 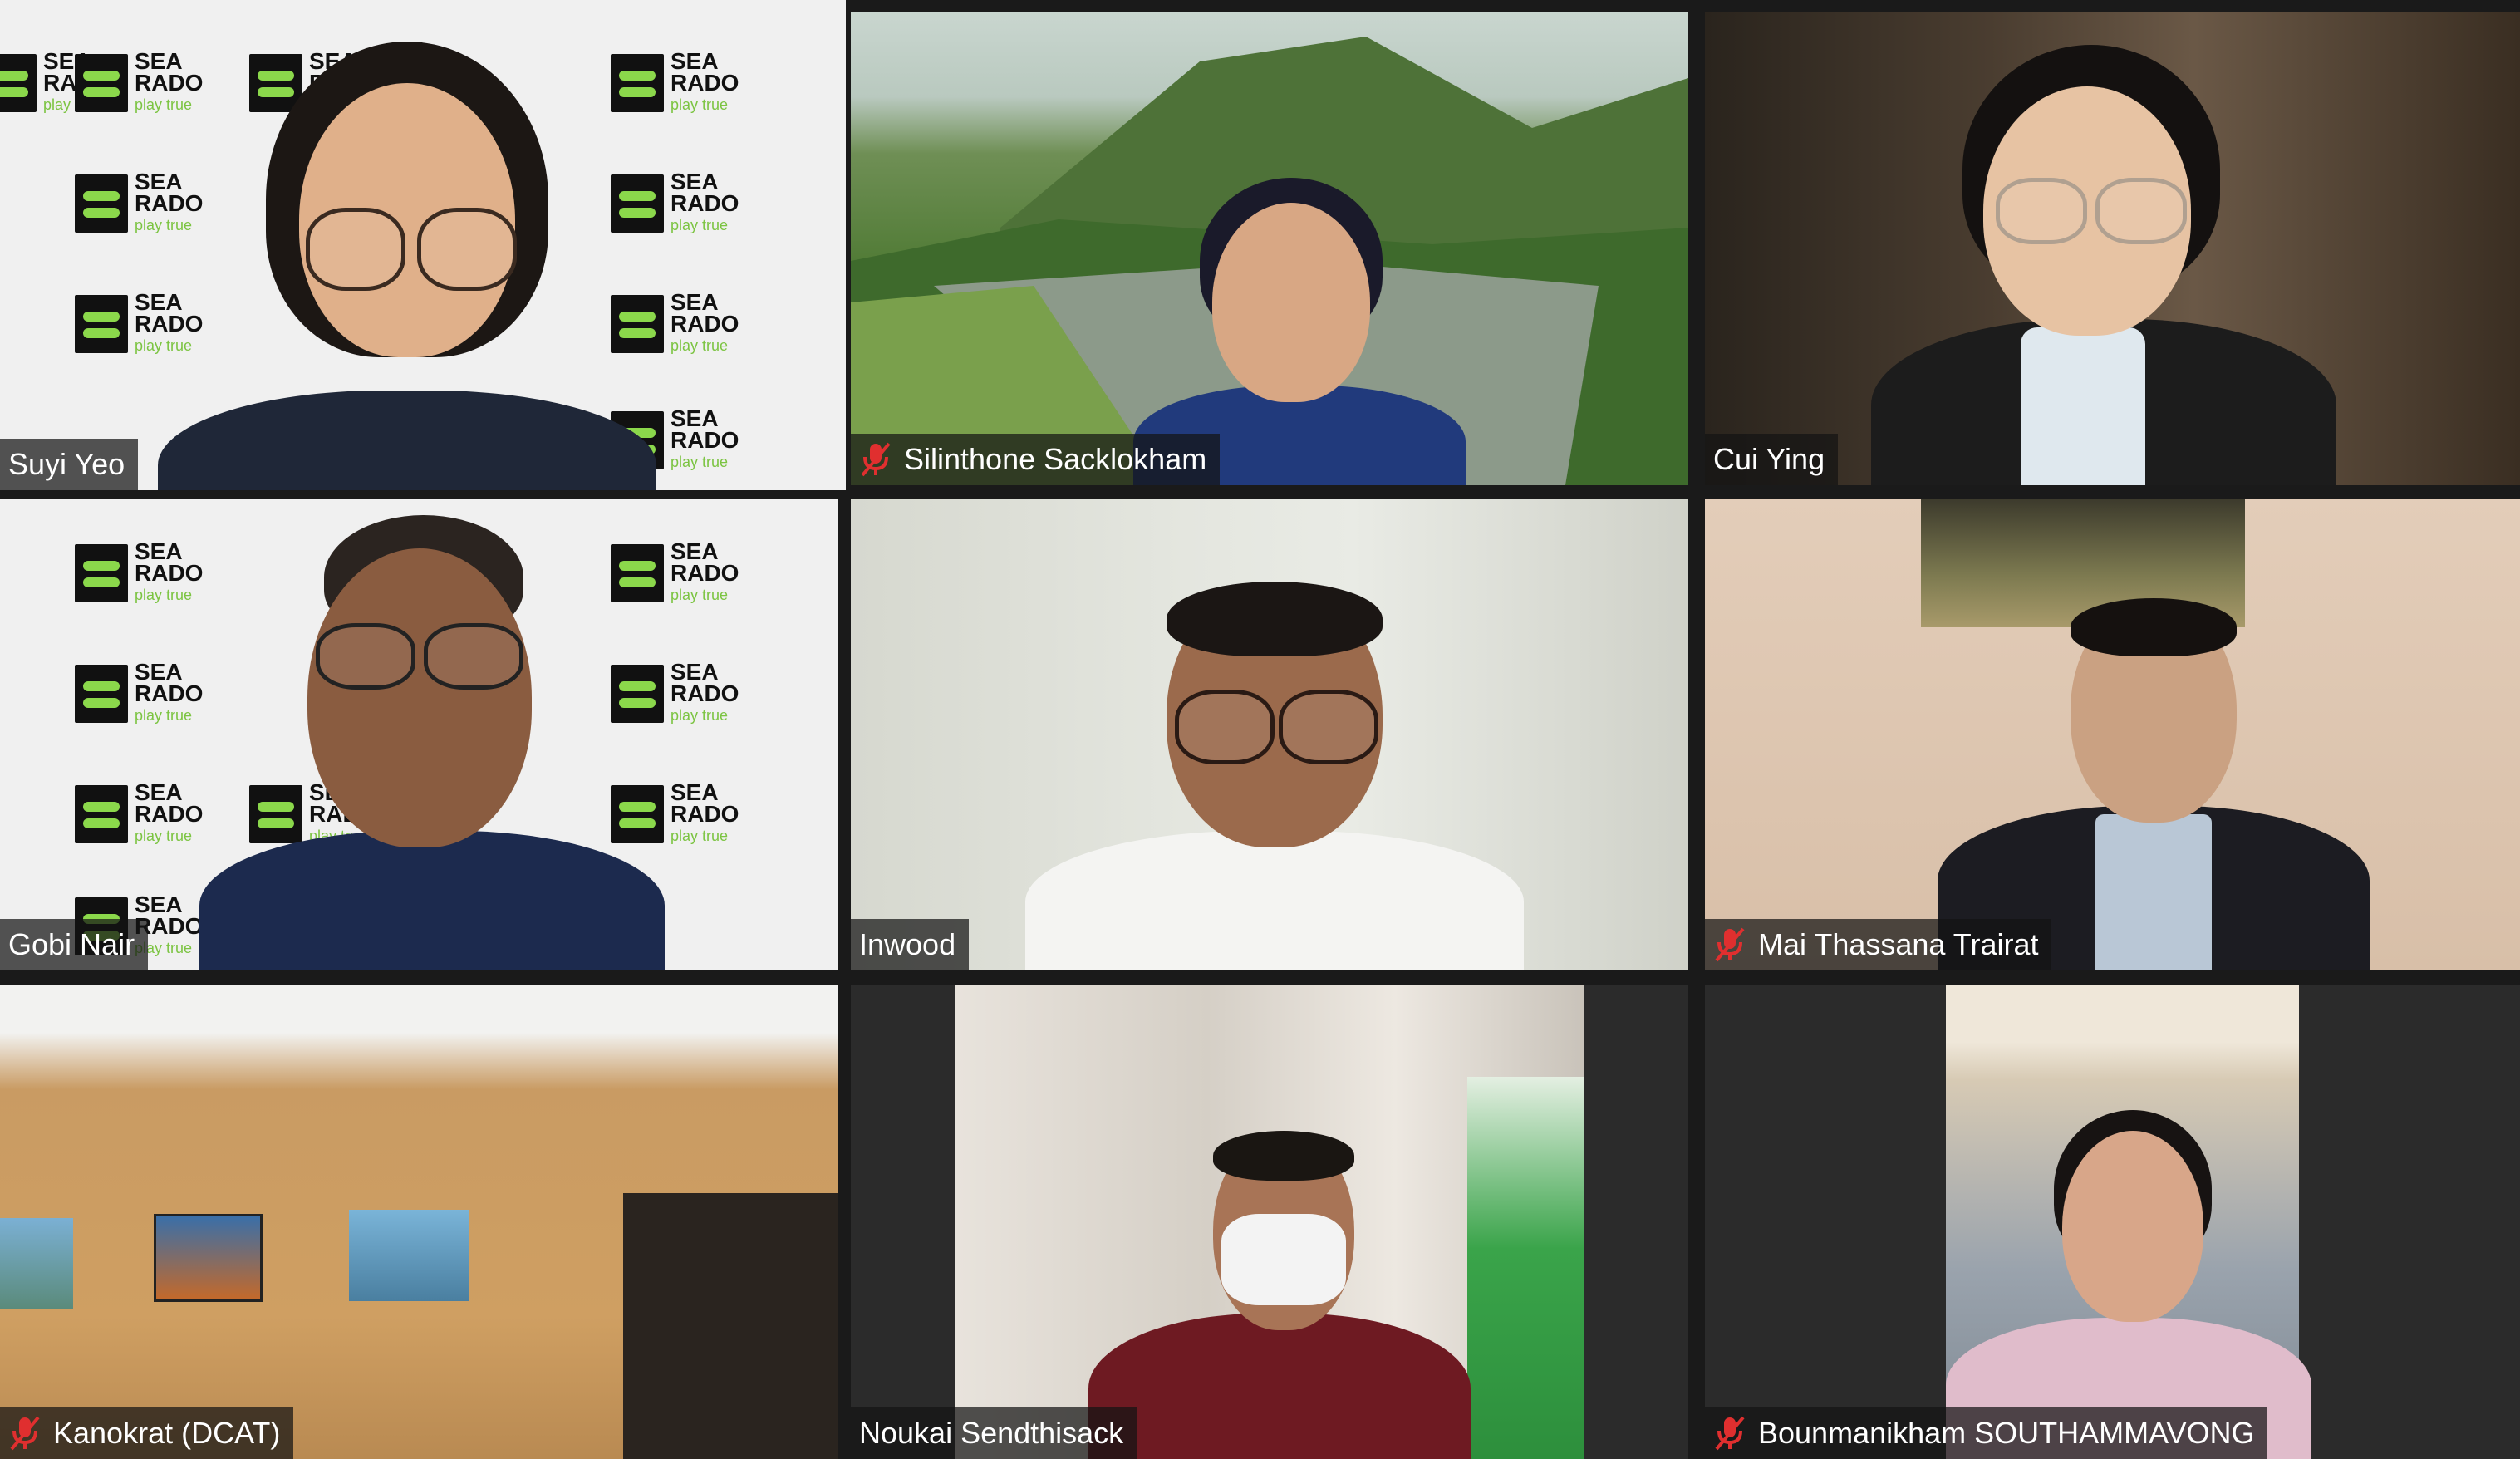 I want to click on participant-name-tag: Silinthone Sacklokham, so click(x=1036, y=459).